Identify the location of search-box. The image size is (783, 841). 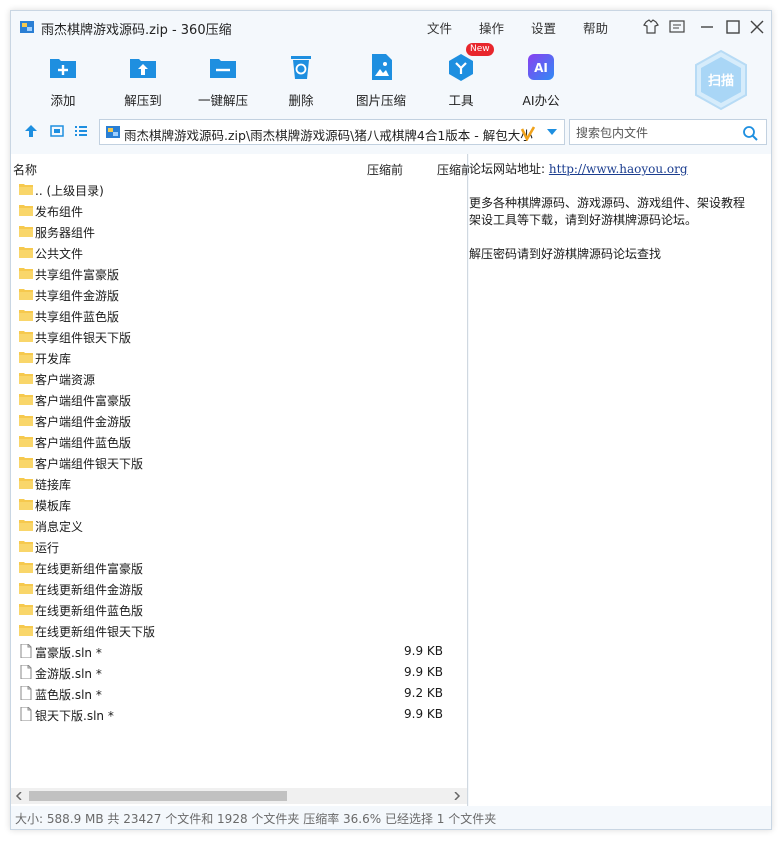
(668, 132).